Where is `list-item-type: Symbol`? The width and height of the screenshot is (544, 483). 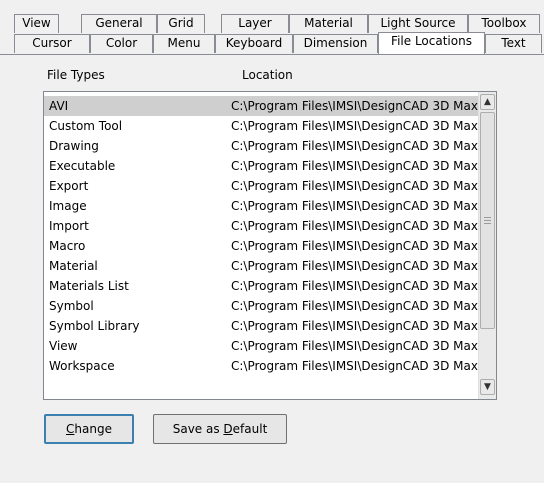
list-item-type: Symbol is located at coordinates (71, 306).